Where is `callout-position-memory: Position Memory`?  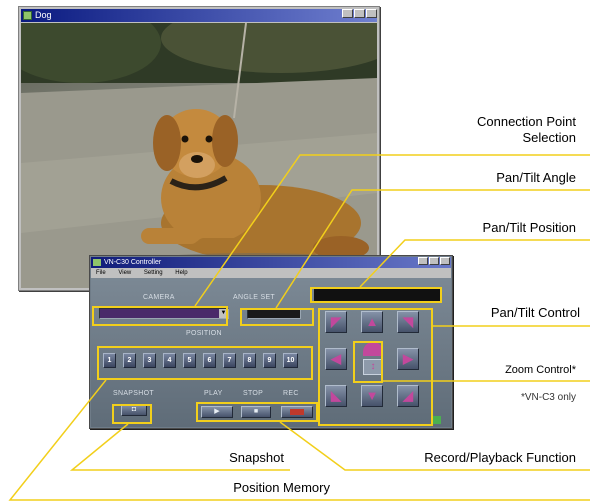 callout-position-memory: Position Memory is located at coordinates (281, 487).